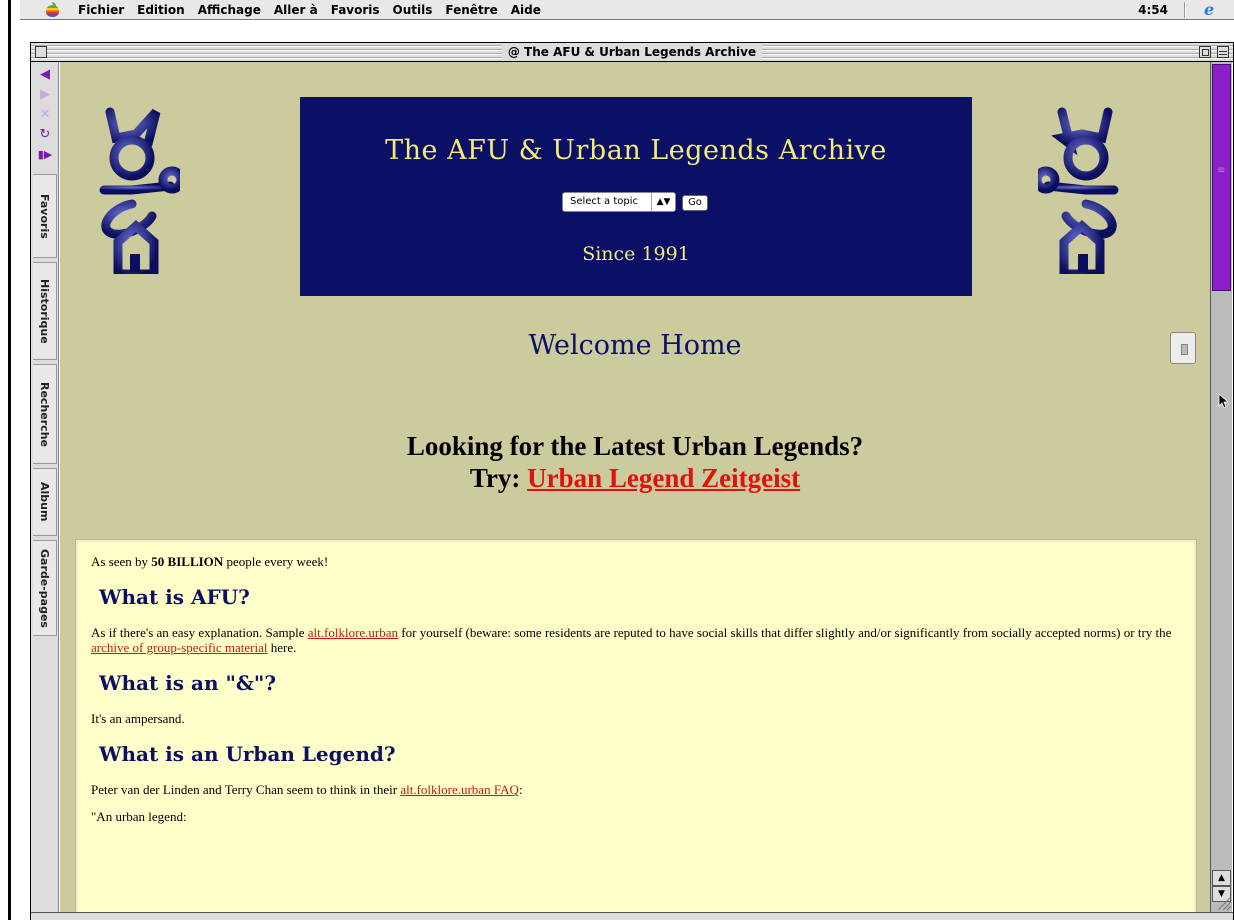 This screenshot has height=920, width=1234. Describe the element at coordinates (282, 647) in the screenshot. I see `afu-post: here.` at that location.